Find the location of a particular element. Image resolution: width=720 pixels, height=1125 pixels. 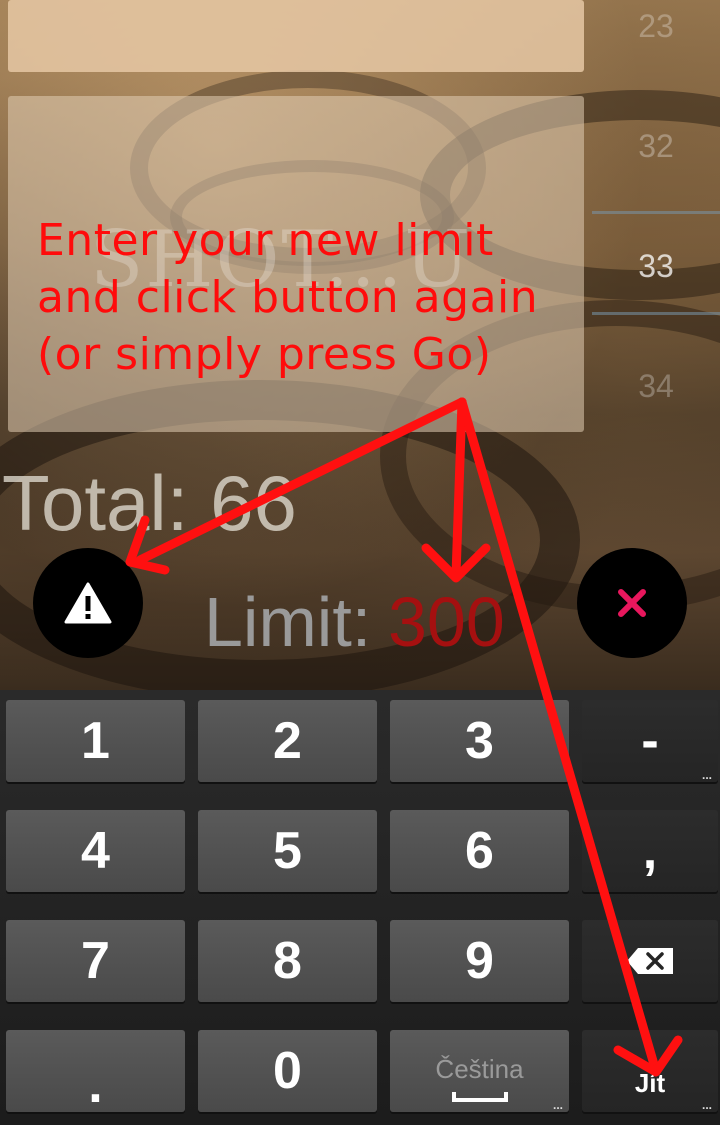

key-backspace is located at coordinates (650, 961).